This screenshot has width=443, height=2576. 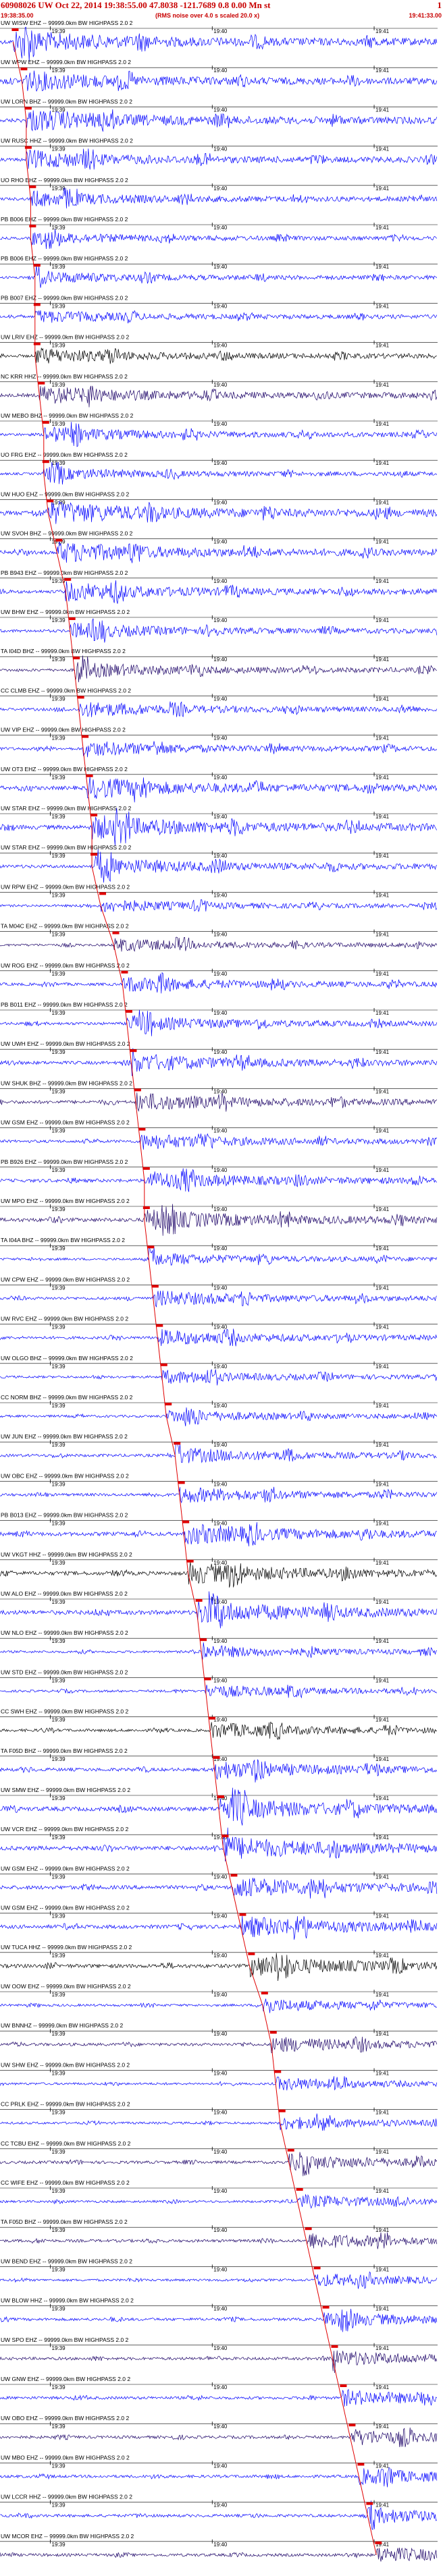 What do you see at coordinates (62, 2025) in the screenshot?
I see `trace-label: UW BNNHZ -- 99999.0km BW HIGHPASS 2.0 2` at bounding box center [62, 2025].